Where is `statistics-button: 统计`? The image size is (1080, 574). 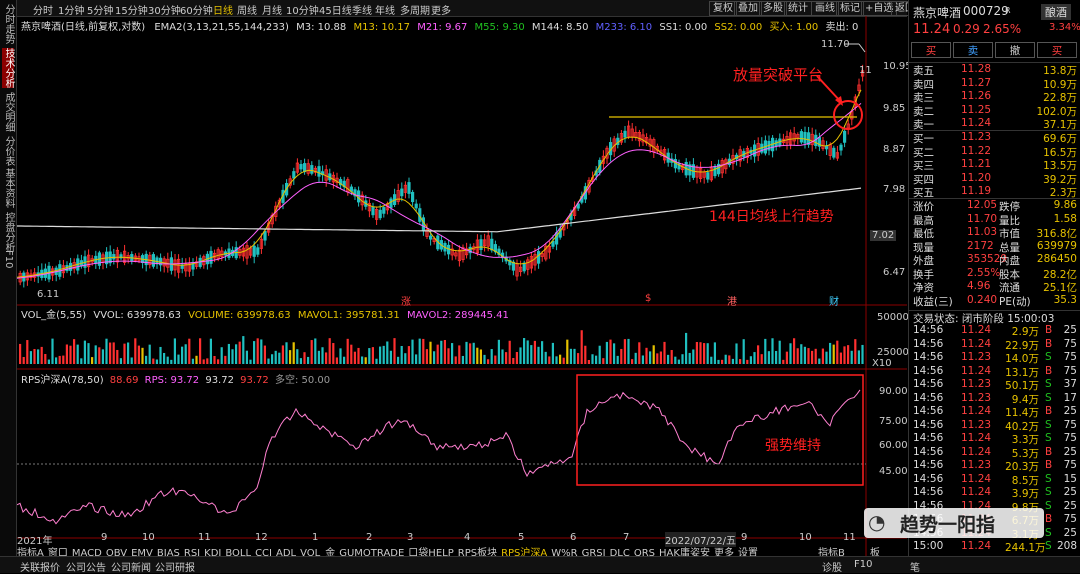
statistics-button: 统计 is located at coordinates (798, 8).